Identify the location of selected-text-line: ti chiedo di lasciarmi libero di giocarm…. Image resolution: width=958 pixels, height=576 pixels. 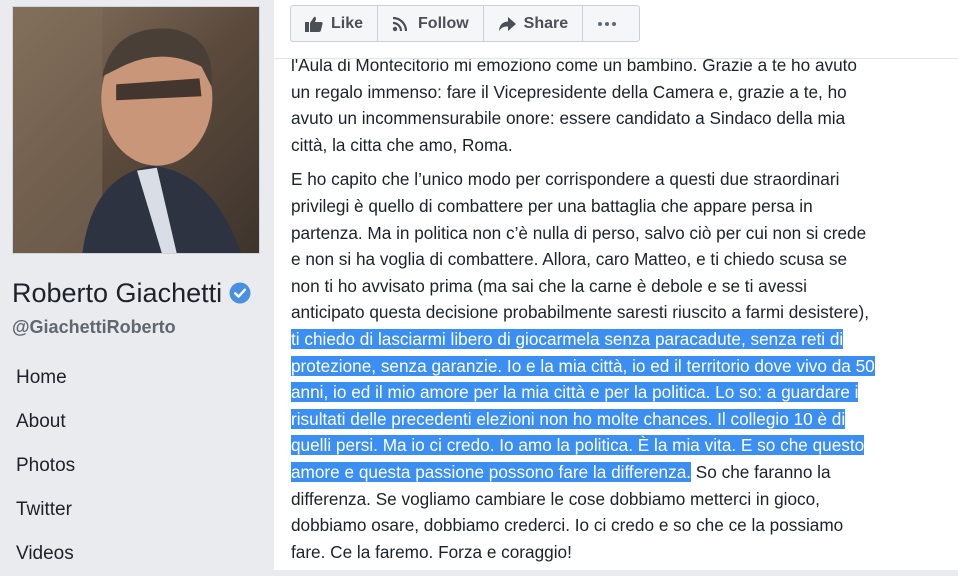
(621, 339).